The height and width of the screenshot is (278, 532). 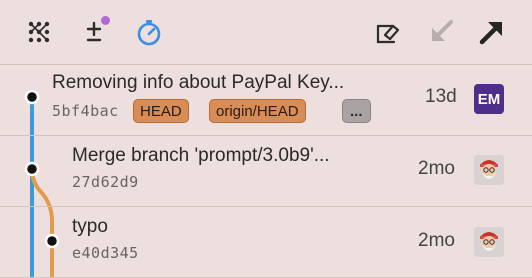 I want to click on graph-grid-button, so click(x=39, y=32).